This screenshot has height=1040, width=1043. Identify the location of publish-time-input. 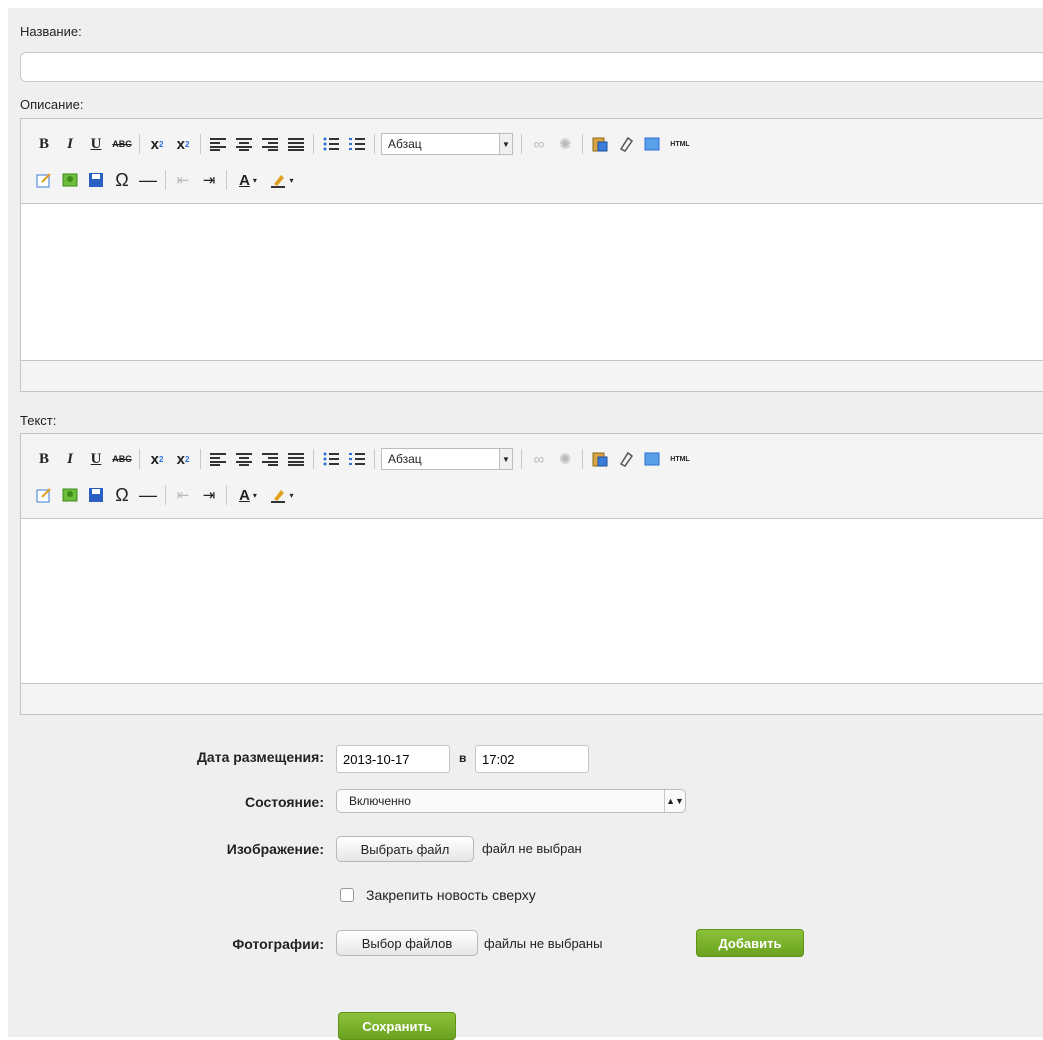
(532, 759).